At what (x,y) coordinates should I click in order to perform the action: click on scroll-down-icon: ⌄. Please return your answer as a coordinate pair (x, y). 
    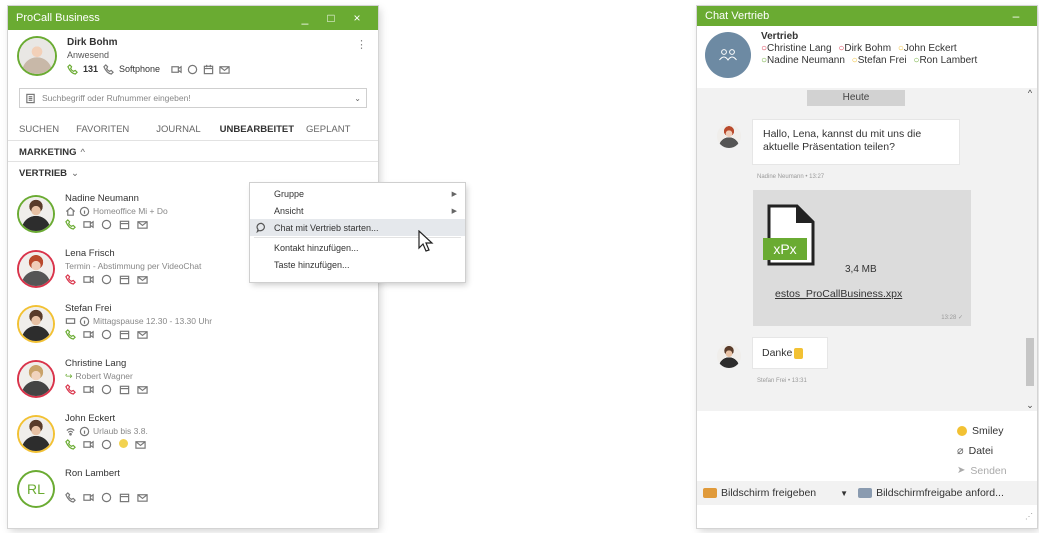
    Looking at the image, I should click on (1030, 405).